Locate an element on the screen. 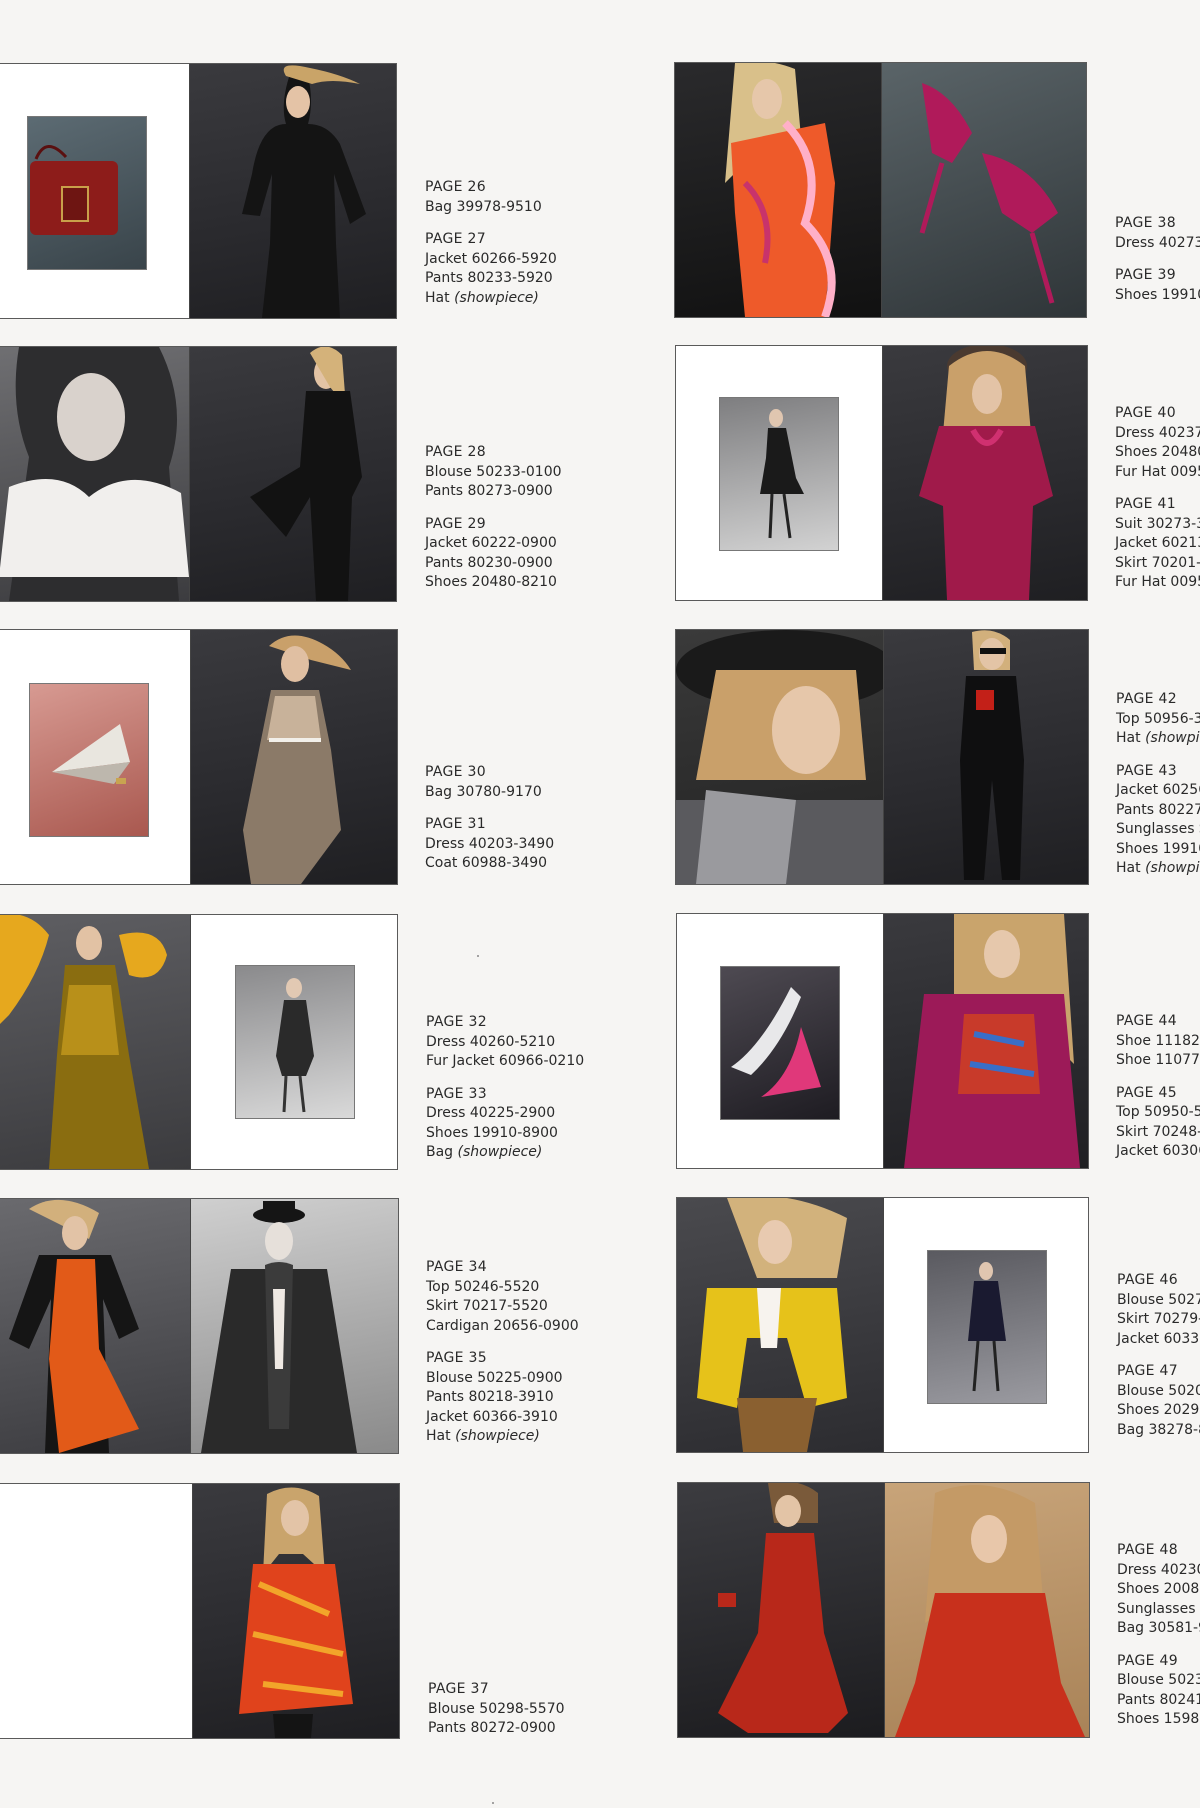 The height and width of the screenshot is (1808, 1200). caption-group: PAGE 31 Dress 40203-3490 Coat 60988-3490 is located at coordinates (489, 844).